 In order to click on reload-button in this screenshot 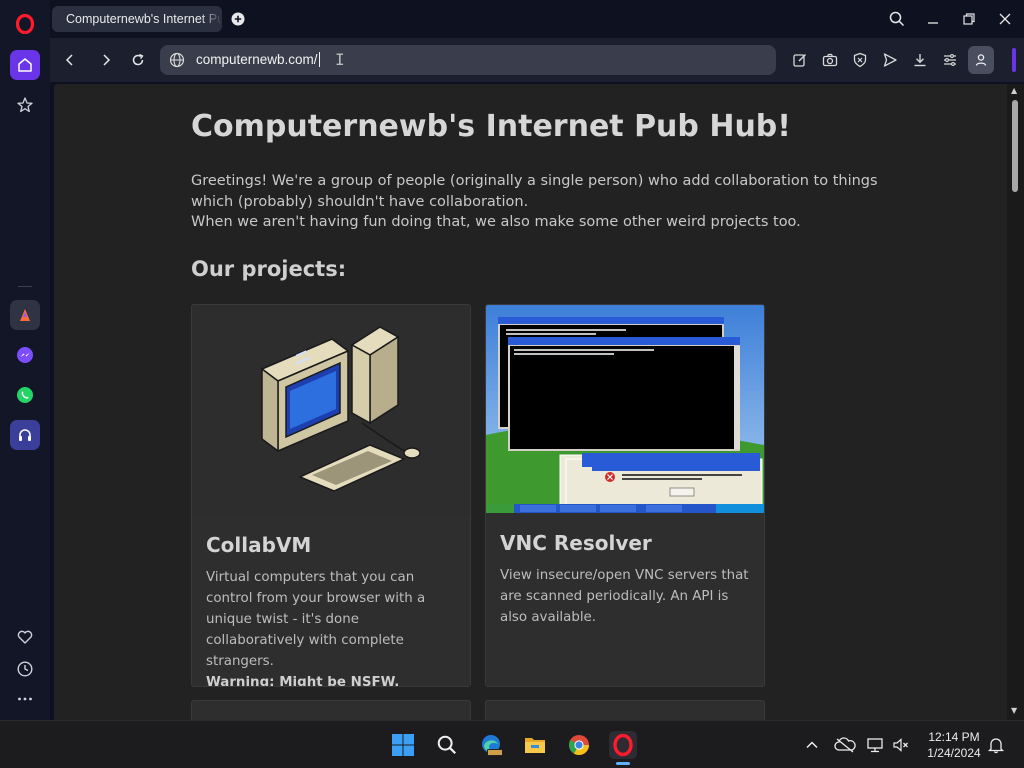, I will do `click(138, 60)`.